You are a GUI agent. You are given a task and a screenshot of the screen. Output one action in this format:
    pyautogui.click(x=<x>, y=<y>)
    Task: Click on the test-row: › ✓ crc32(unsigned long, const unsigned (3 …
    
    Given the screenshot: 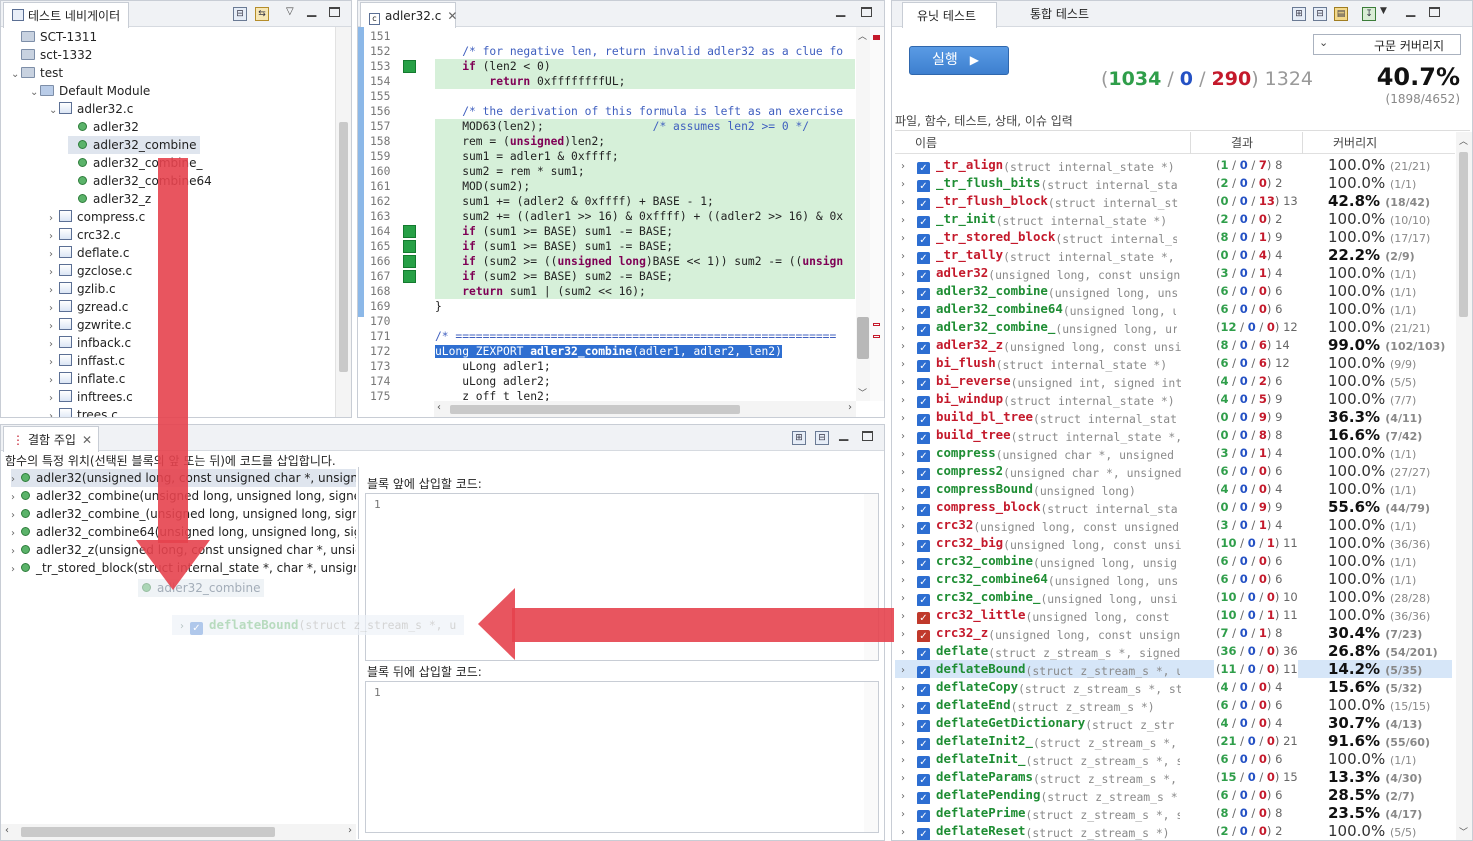 What is the action you would take?
    pyautogui.click(x=1173, y=525)
    